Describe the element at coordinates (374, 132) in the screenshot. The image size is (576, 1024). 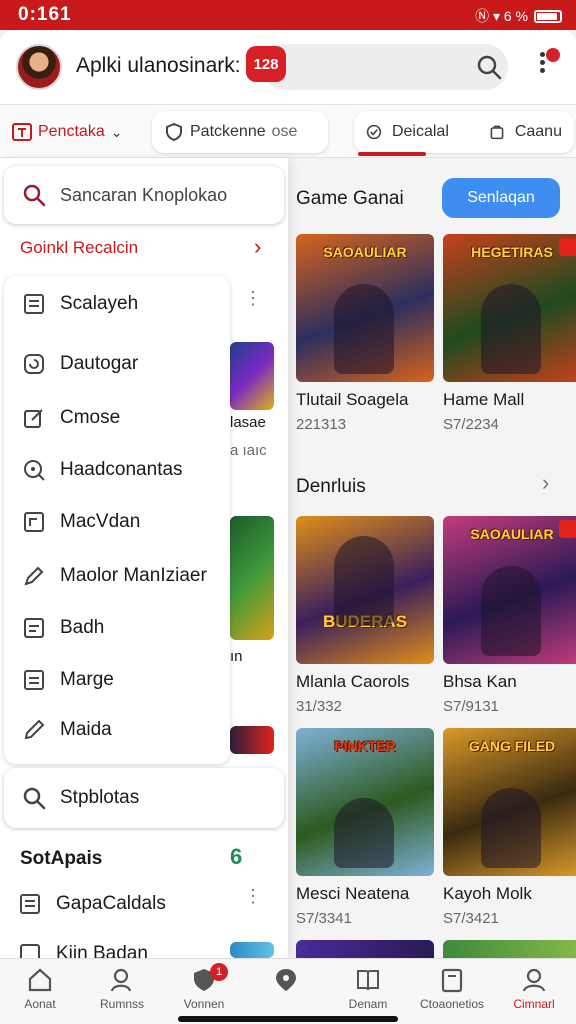
I see `check-circle-icon` at that location.